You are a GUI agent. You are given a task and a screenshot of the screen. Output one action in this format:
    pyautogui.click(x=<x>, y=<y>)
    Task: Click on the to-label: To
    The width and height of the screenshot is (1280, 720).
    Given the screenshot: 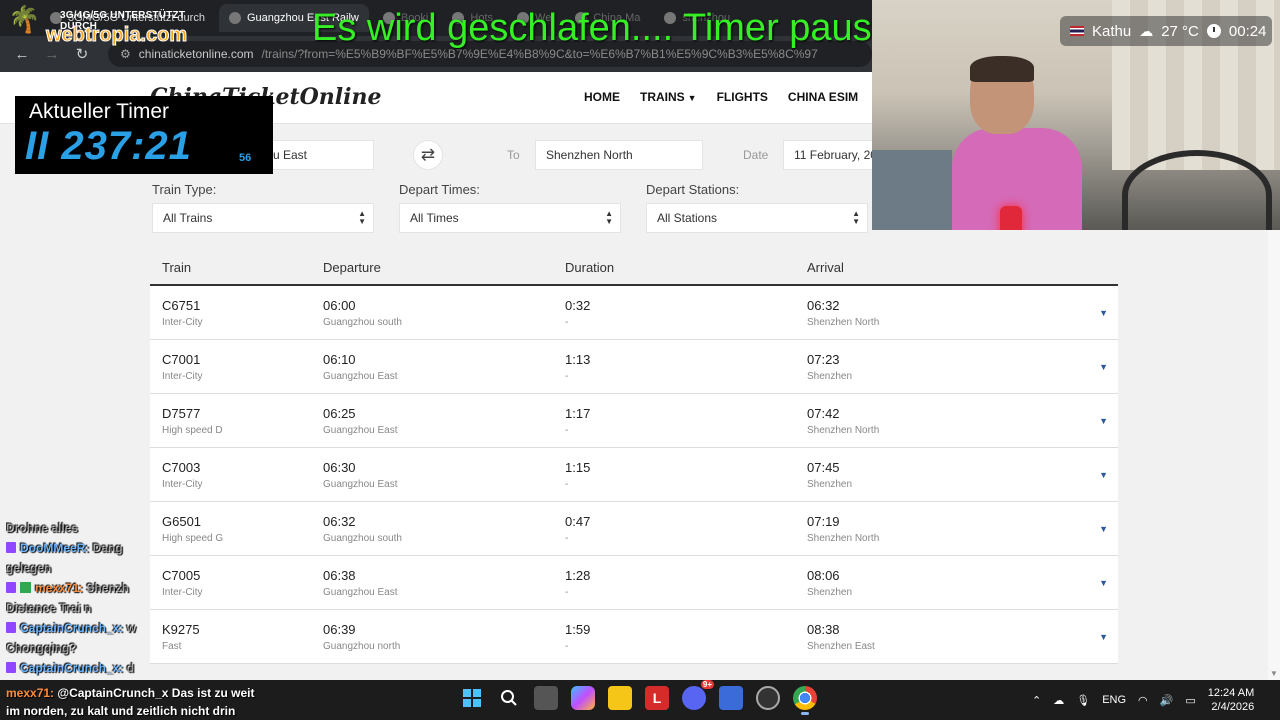 What is the action you would take?
    pyautogui.click(x=513, y=155)
    